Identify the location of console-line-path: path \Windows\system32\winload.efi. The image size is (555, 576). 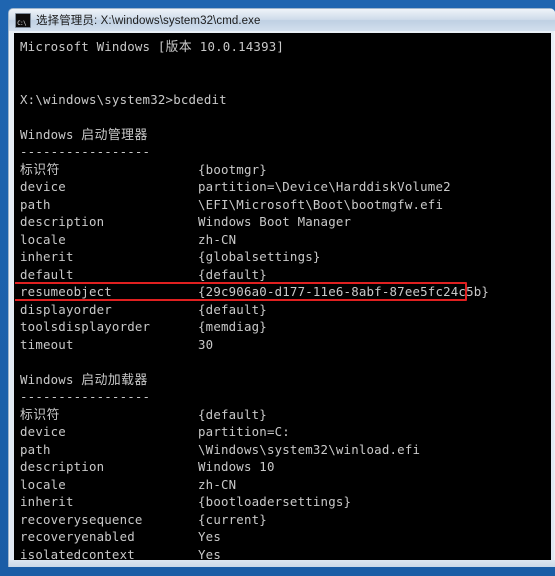
(285, 450).